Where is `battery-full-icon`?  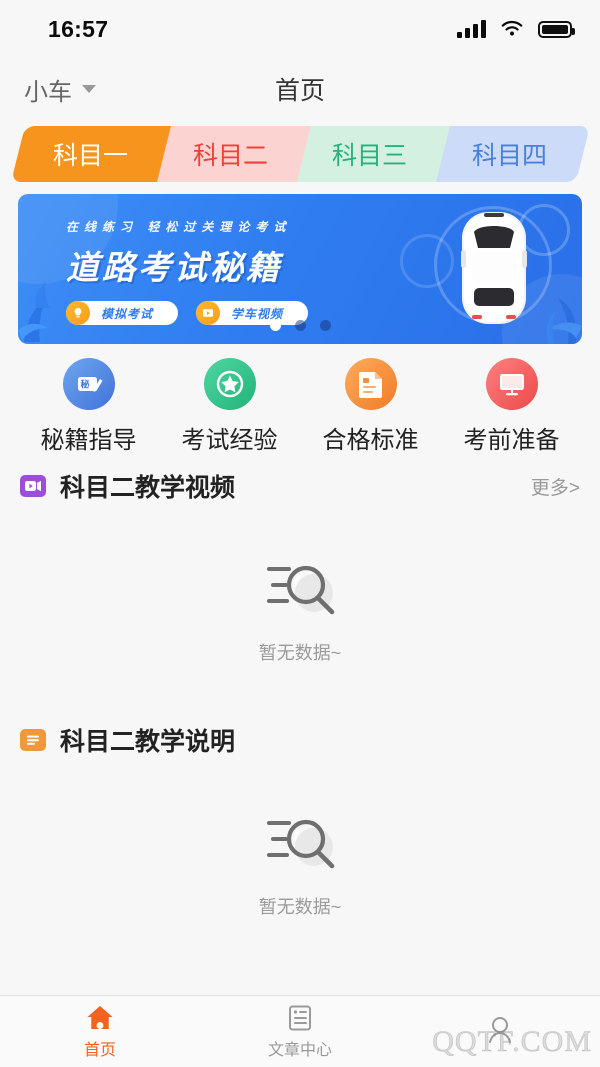 battery-full-icon is located at coordinates (556, 29).